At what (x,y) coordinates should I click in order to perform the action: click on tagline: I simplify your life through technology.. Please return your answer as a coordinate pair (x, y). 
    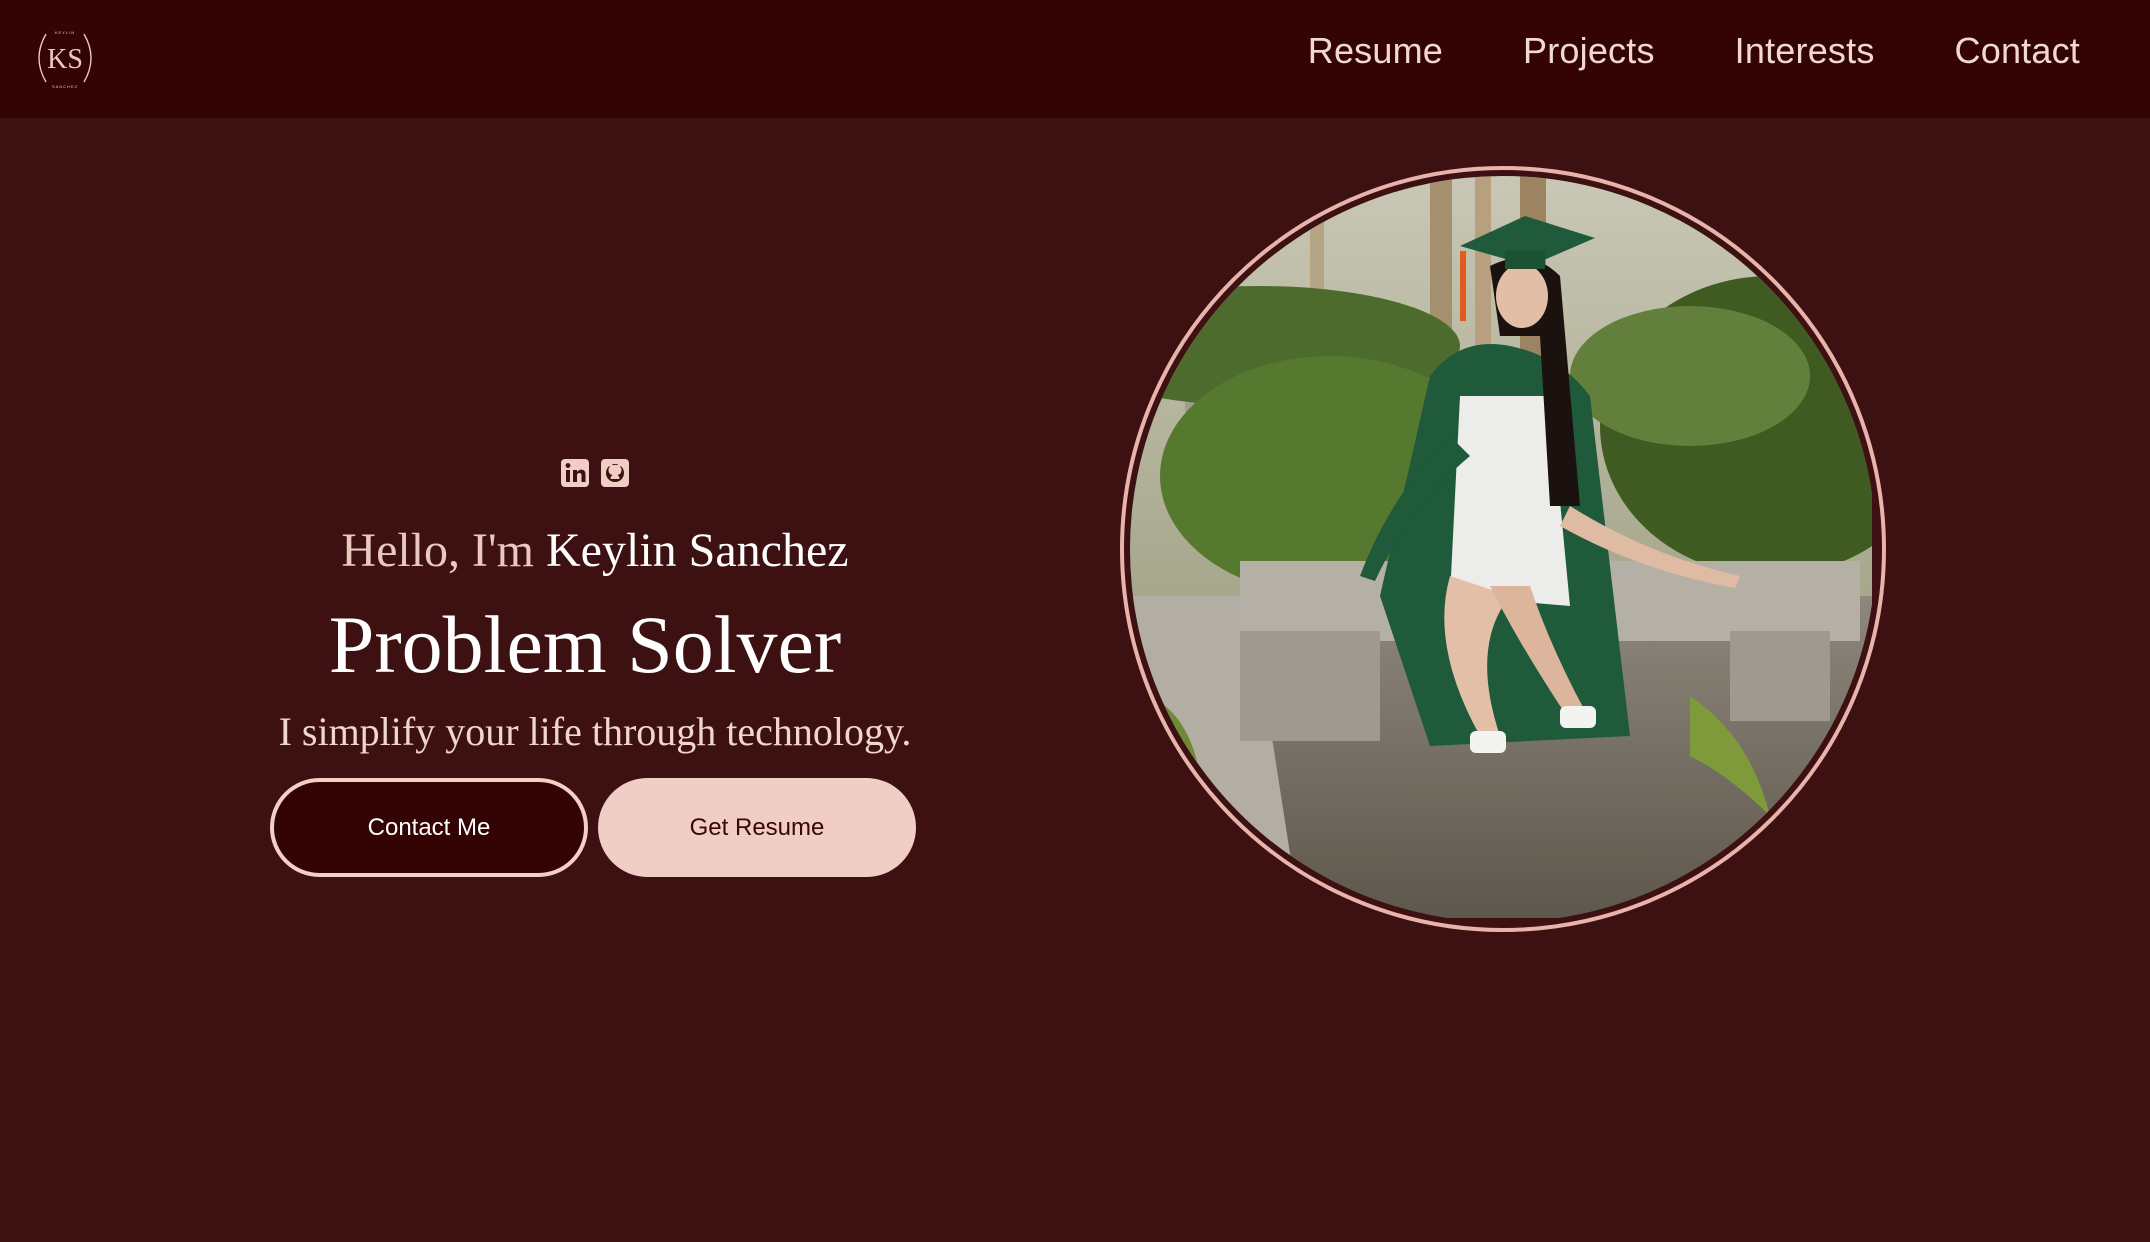
    Looking at the image, I should click on (595, 731).